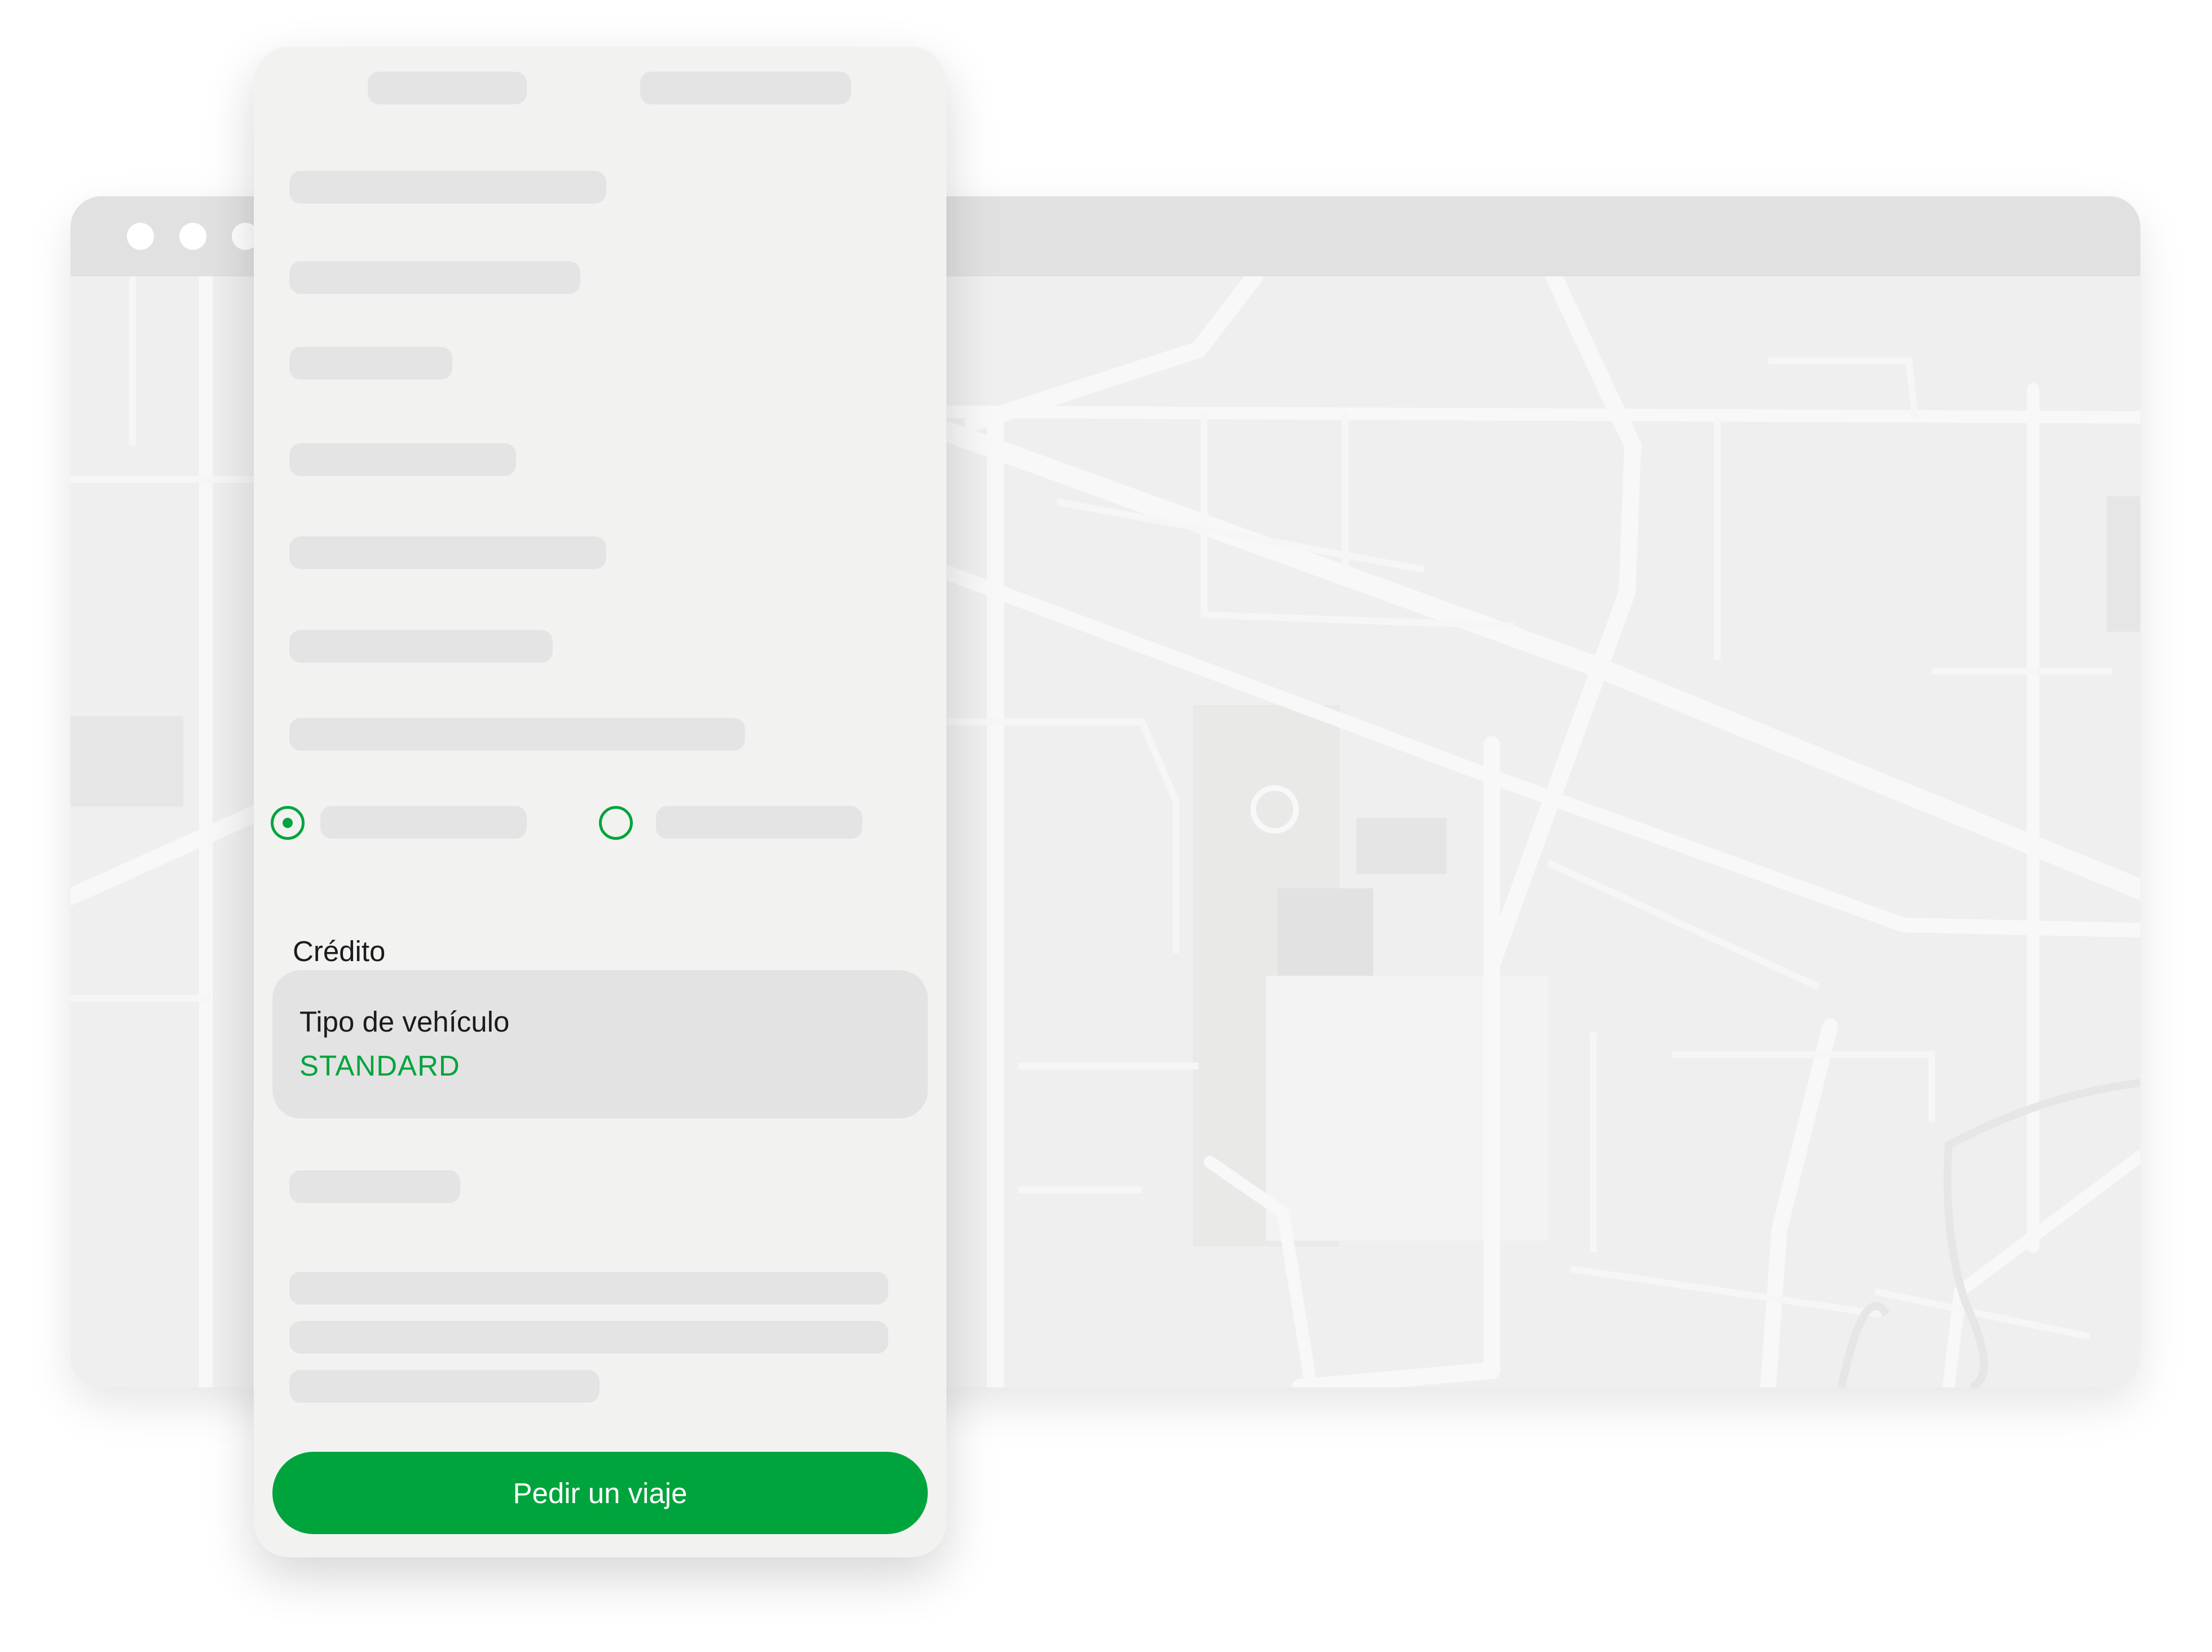 Image resolution: width=2212 pixels, height=1652 pixels. Describe the element at coordinates (339, 951) in the screenshot. I see `payment-label: Crédito` at that location.